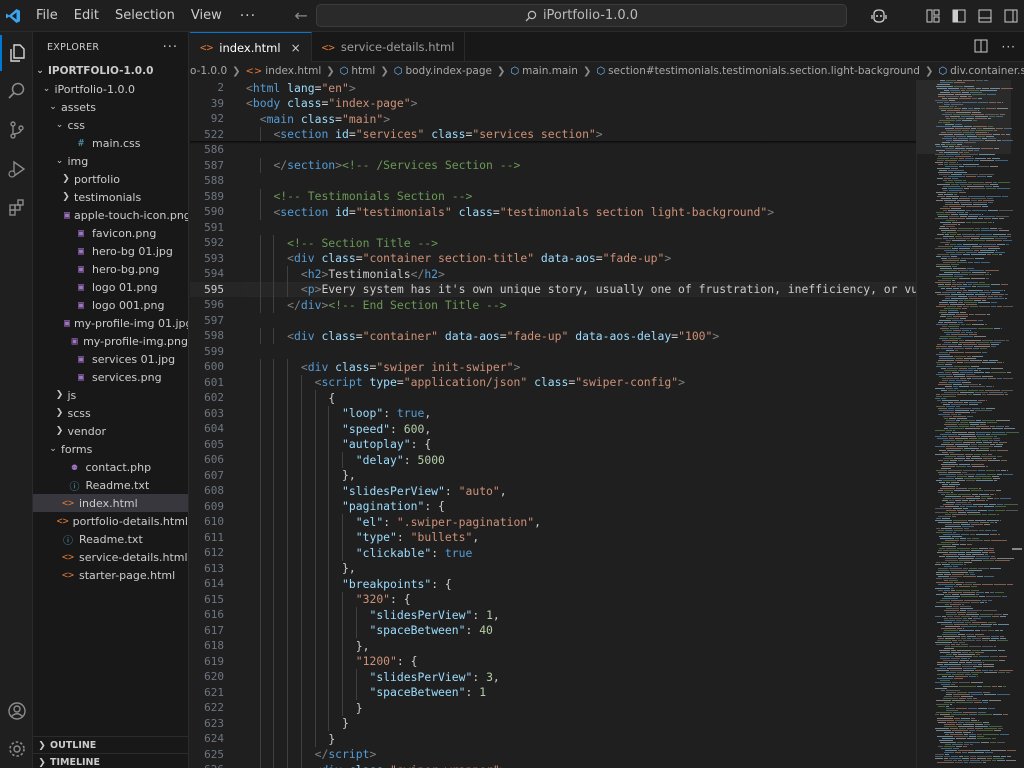 This screenshot has width=1024, height=768. Describe the element at coordinates (933, 16) in the screenshot. I see `customize-layout-icon` at that location.